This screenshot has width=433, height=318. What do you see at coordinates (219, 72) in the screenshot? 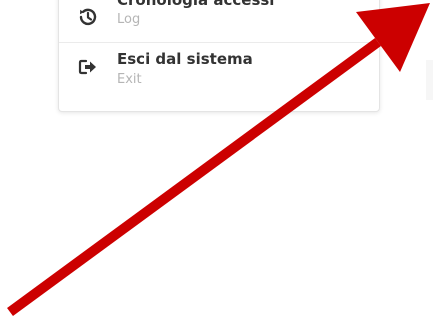
I see `menu-item-exit: Esci dal sistema Exit` at bounding box center [219, 72].